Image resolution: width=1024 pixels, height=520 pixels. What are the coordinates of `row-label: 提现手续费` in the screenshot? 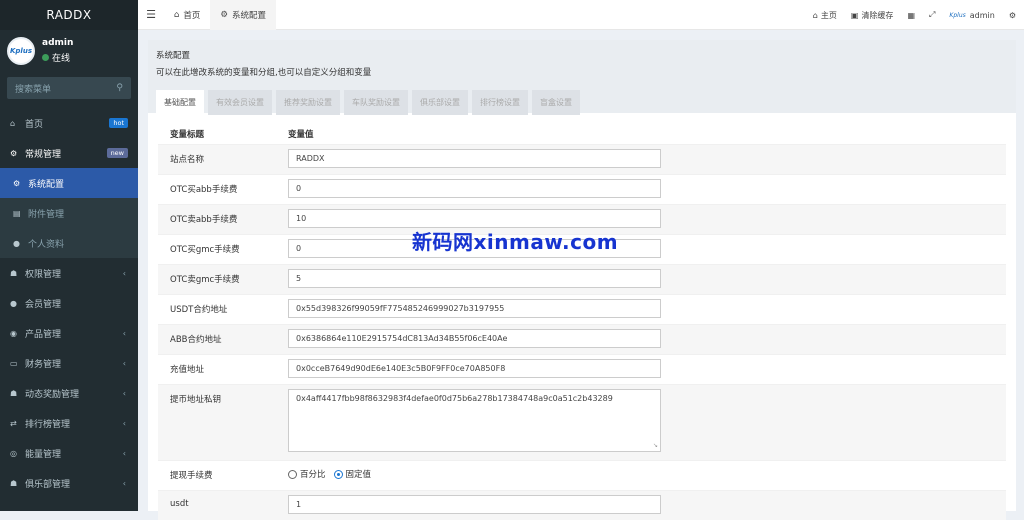 It's located at (191, 476).